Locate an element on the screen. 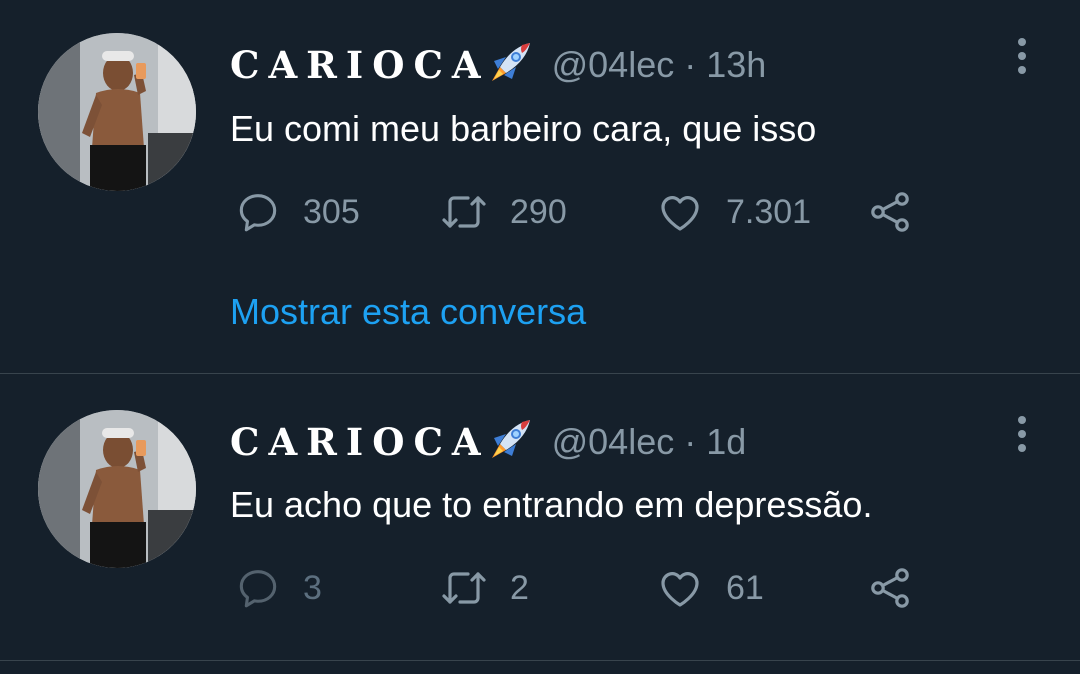  tweet-header: CARIOCA @04lec · 13h is located at coordinates (498, 65).